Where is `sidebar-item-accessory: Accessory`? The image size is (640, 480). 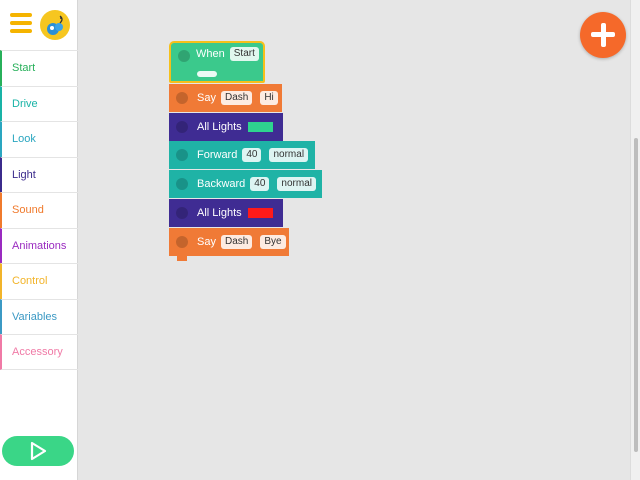
sidebar-item-accessory: Accessory is located at coordinates (39, 352).